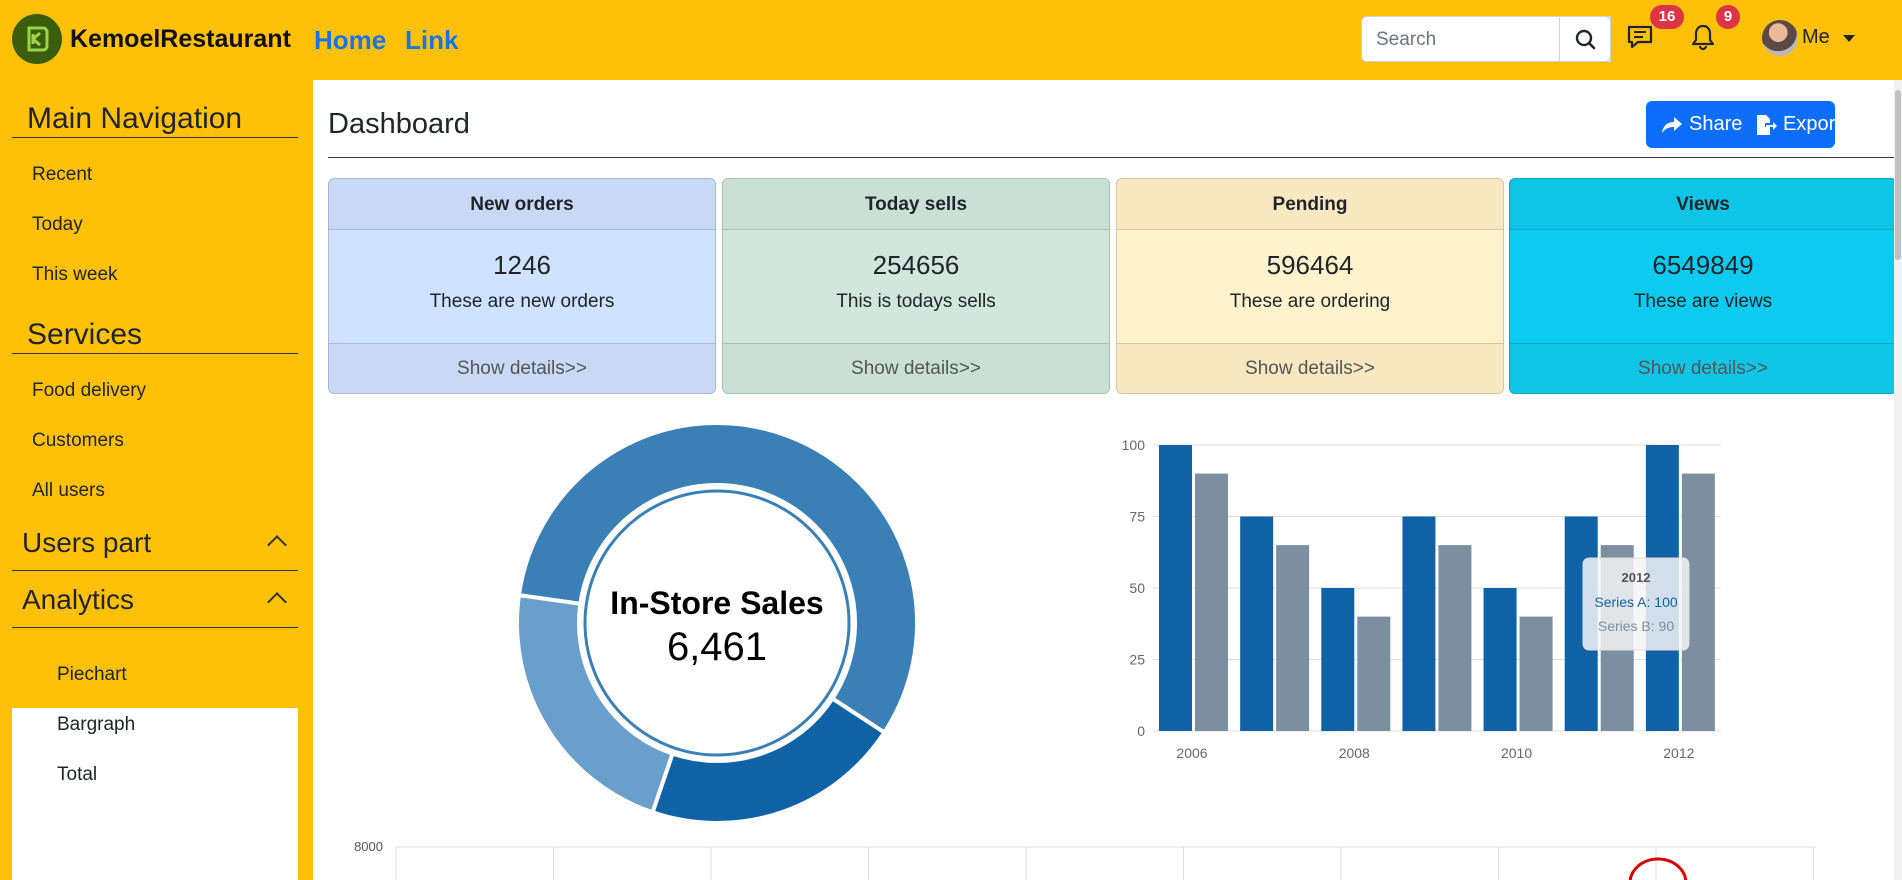 The height and width of the screenshot is (880, 1902). What do you see at coordinates (1191, 753) in the screenshot?
I see `x-tick-label: 2006` at bounding box center [1191, 753].